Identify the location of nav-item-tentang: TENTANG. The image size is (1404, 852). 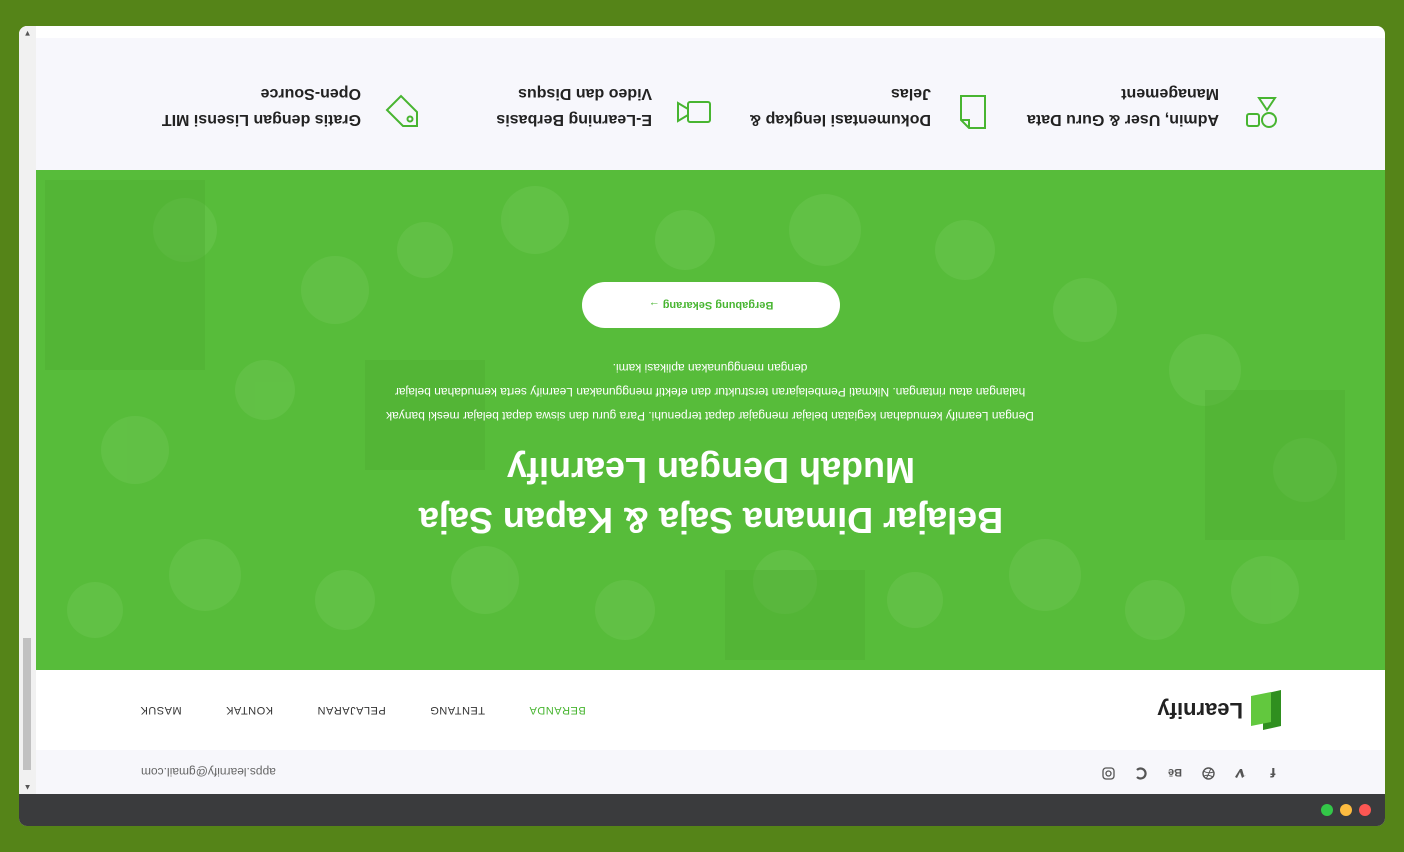
(457, 710).